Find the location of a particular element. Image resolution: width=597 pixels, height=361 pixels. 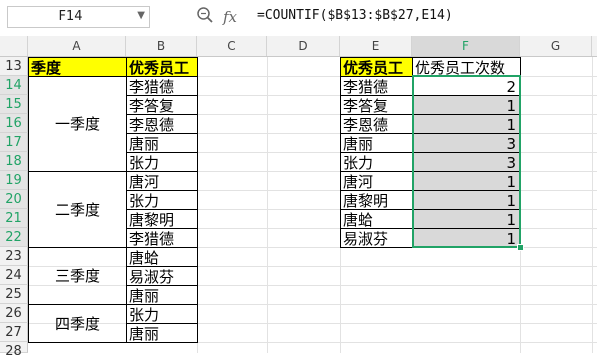

row-header-27: 27 is located at coordinates (14, 332).